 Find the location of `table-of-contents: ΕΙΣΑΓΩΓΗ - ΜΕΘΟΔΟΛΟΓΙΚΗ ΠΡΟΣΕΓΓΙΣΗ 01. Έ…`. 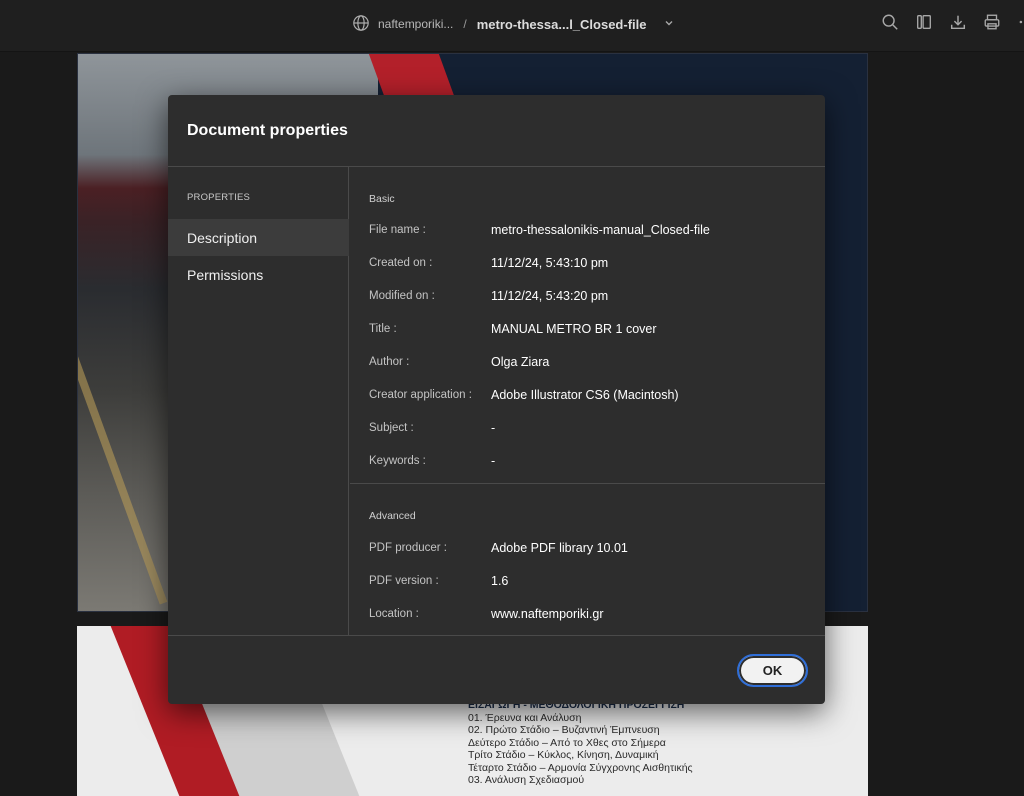

table-of-contents: ΕΙΣΑΓΩΓΗ - ΜΕΘΟΔΟΛΟΓΙΚΗ ΠΡΟΣΕΓΓΙΣΗ 01. Έ… is located at coordinates (580, 743).